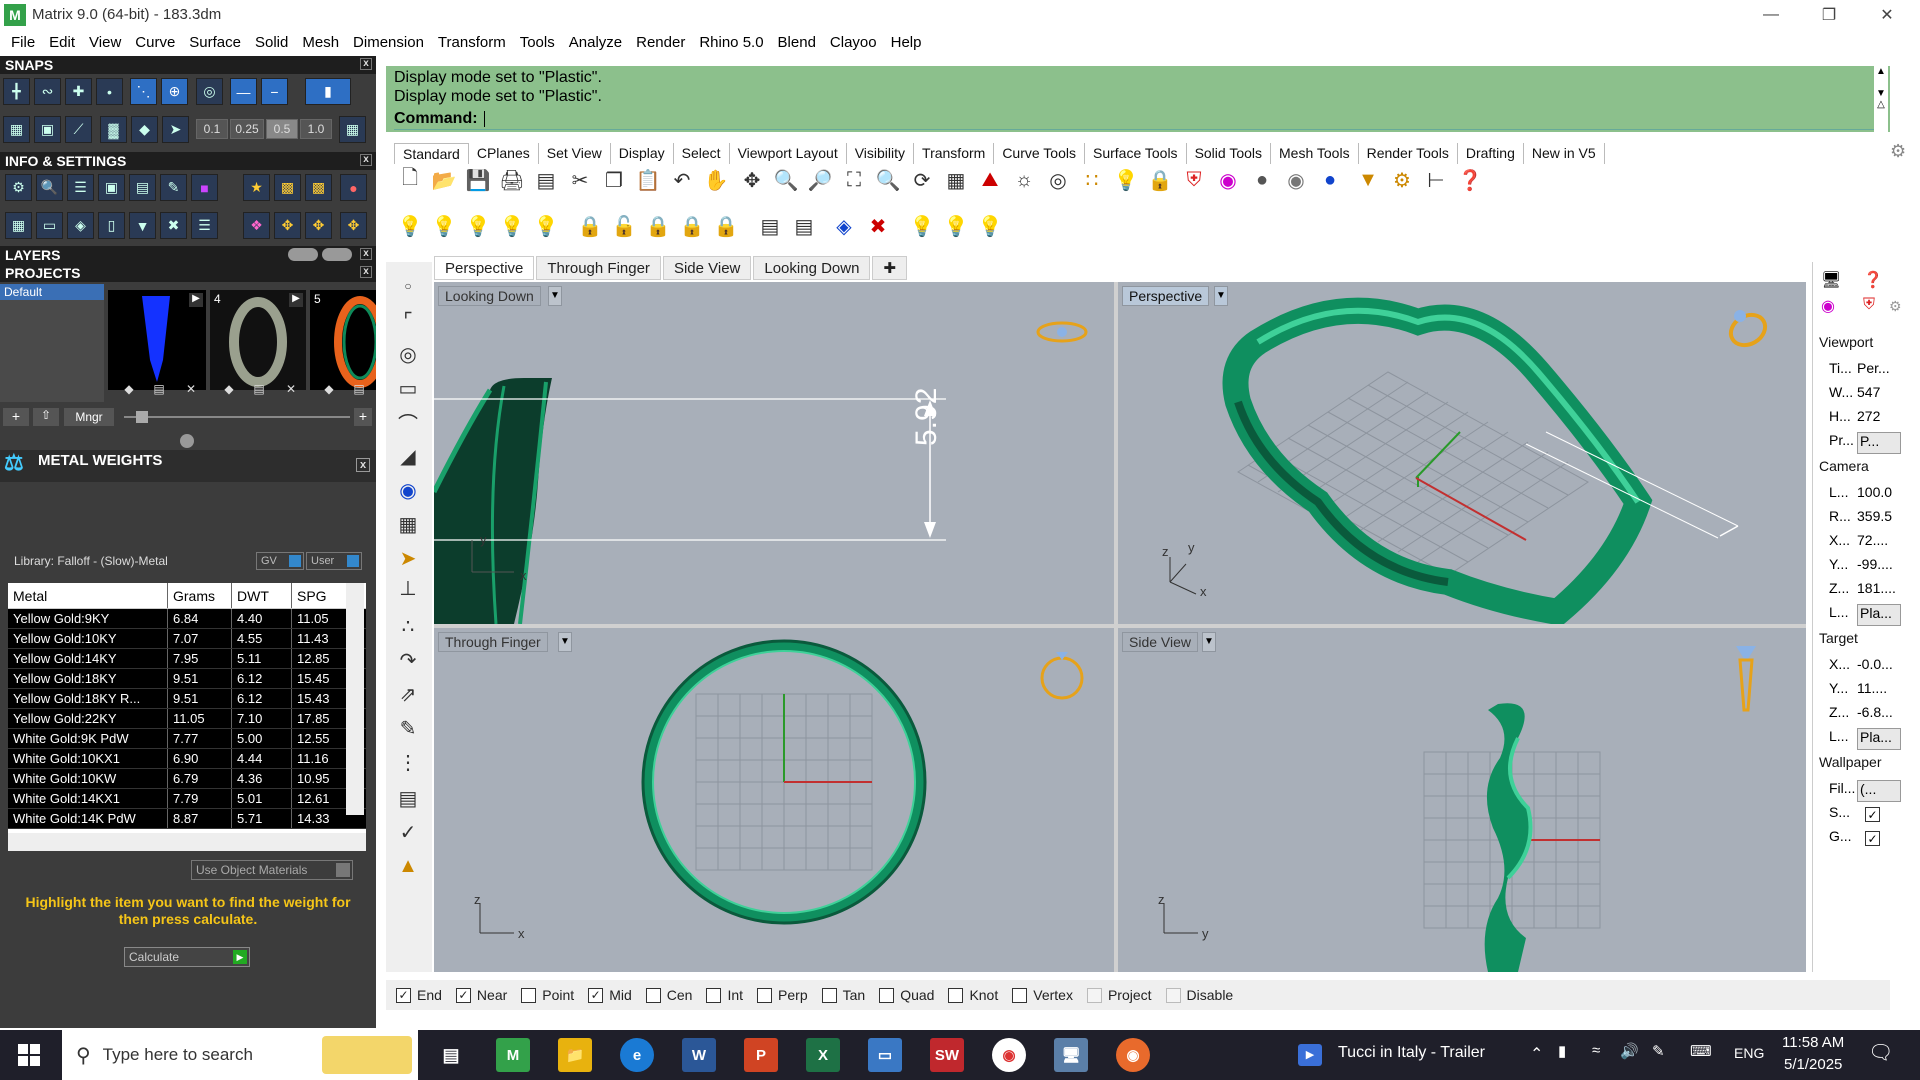 This screenshot has width=1920, height=1080. Describe the element at coordinates (786, 180) in the screenshot. I see `zoom-in-icon: 🔍` at that location.